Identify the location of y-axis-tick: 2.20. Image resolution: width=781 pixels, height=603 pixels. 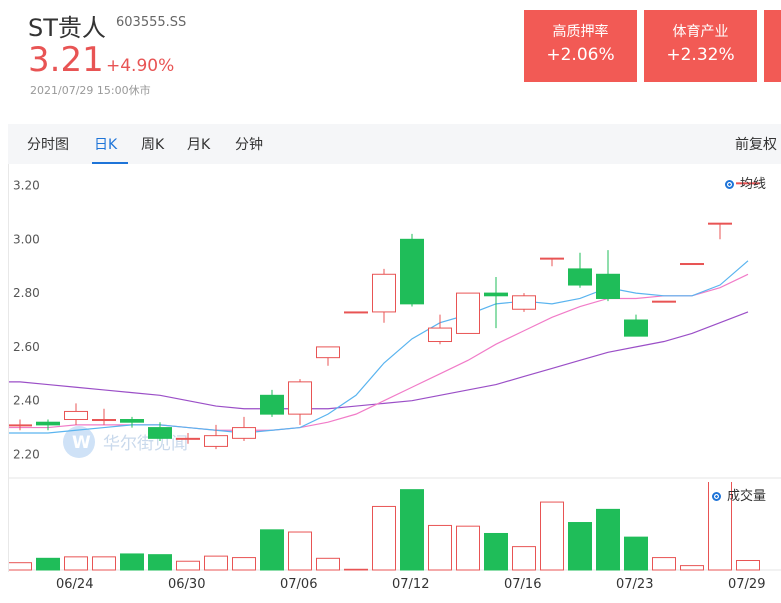
(26, 454).